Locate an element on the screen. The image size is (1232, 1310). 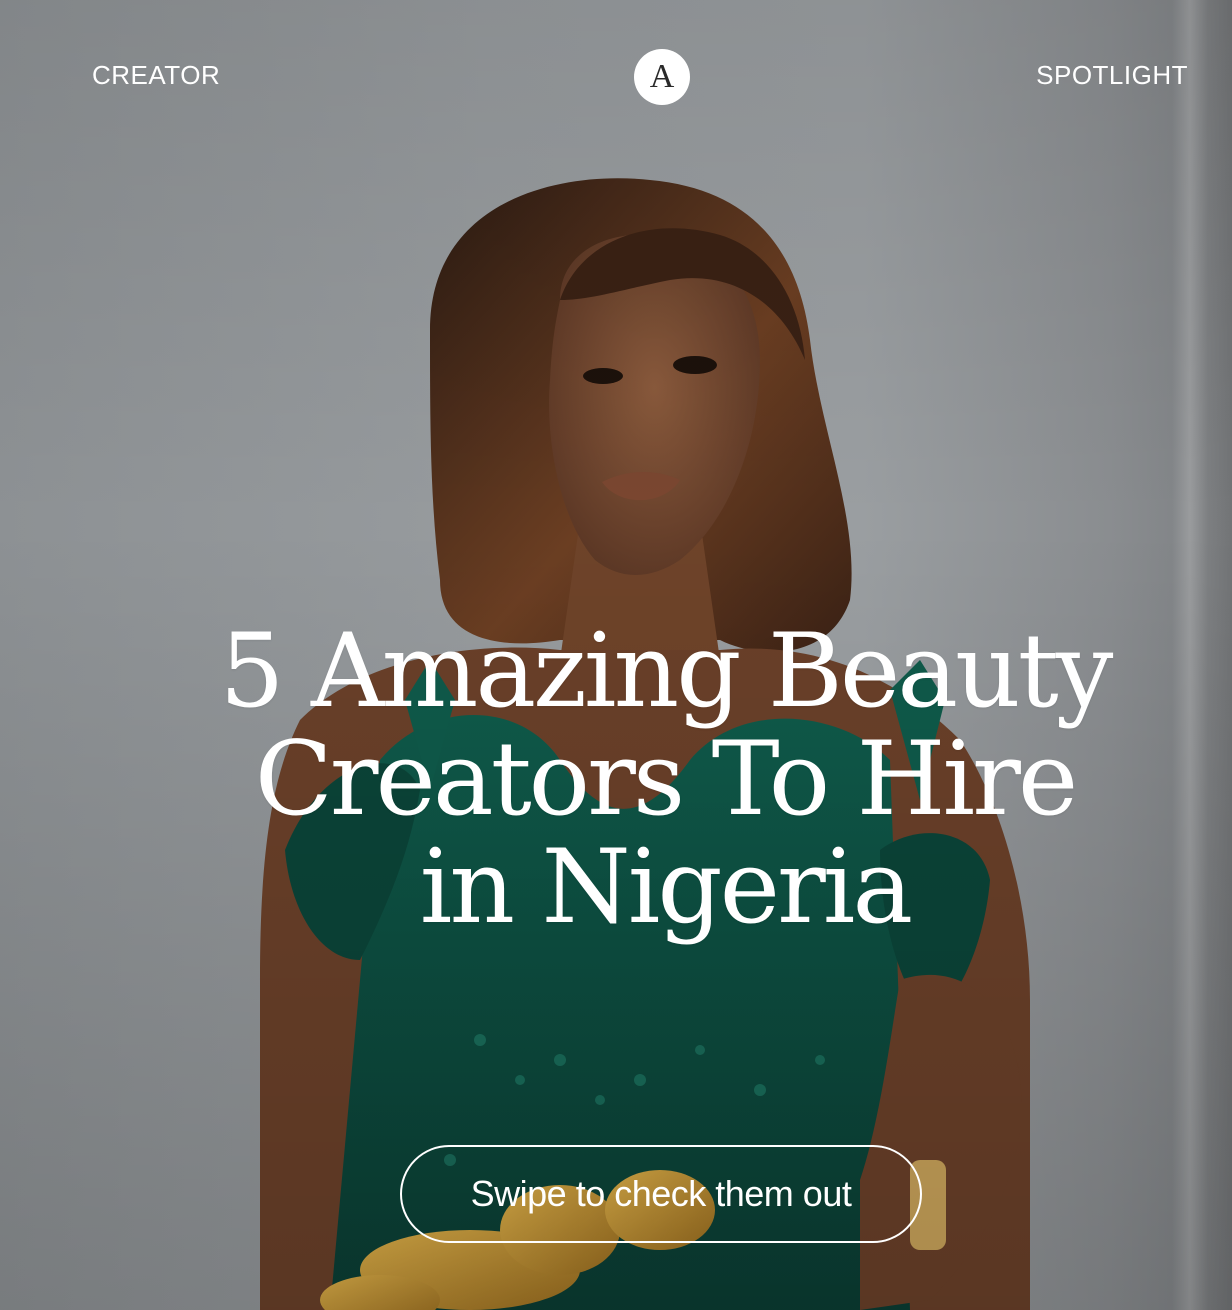
section-label: SPOTLIGHT is located at coordinates (1112, 75).